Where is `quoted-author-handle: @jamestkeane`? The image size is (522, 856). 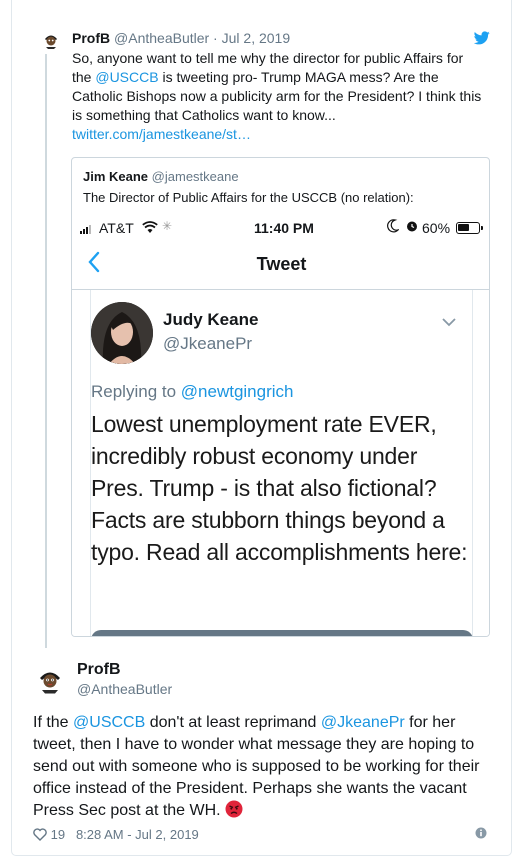 quoted-author-handle: @jamestkeane is located at coordinates (195, 176).